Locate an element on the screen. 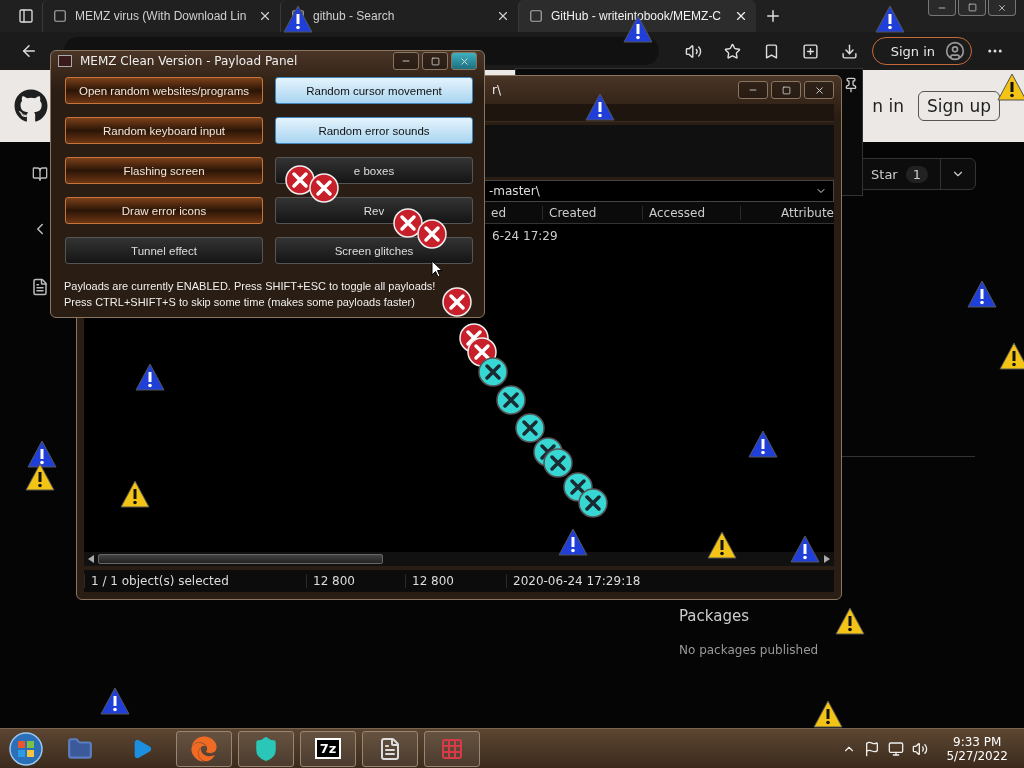 The width and height of the screenshot is (1024, 768). clock: 9:33 PM 5/27/2022 is located at coordinates (977, 748).